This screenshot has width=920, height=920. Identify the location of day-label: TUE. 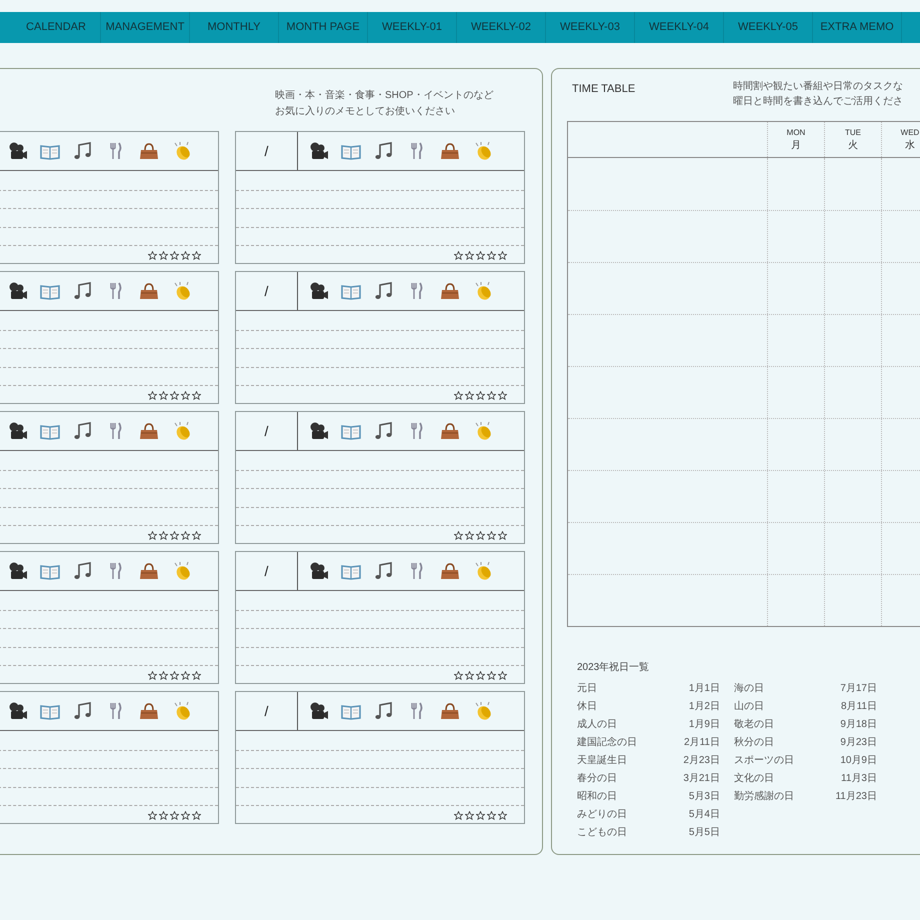
(853, 132).